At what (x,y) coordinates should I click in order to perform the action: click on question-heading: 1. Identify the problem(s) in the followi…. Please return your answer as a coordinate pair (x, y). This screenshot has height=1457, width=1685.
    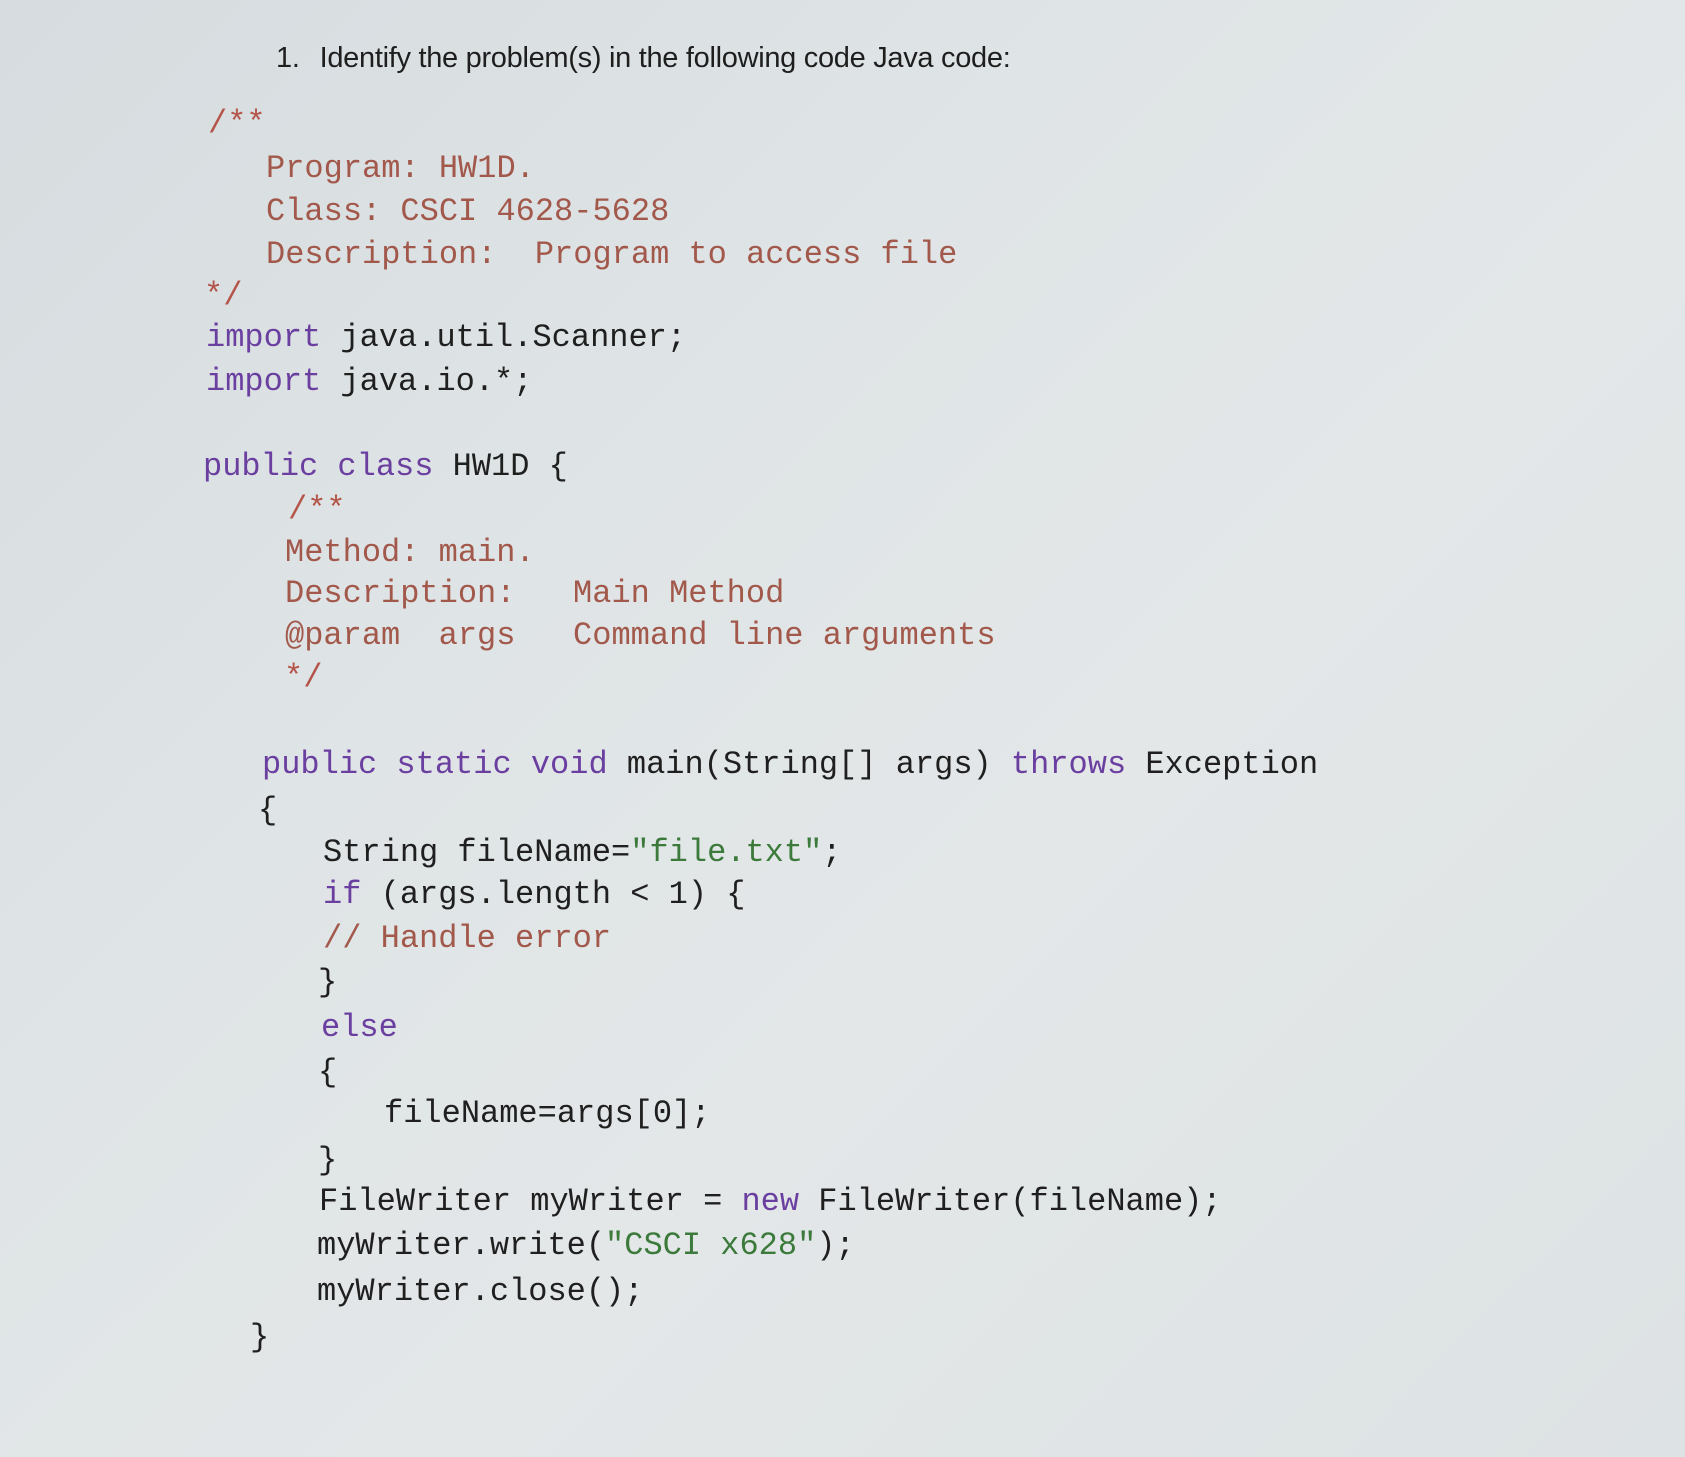
    Looking at the image, I should click on (643, 58).